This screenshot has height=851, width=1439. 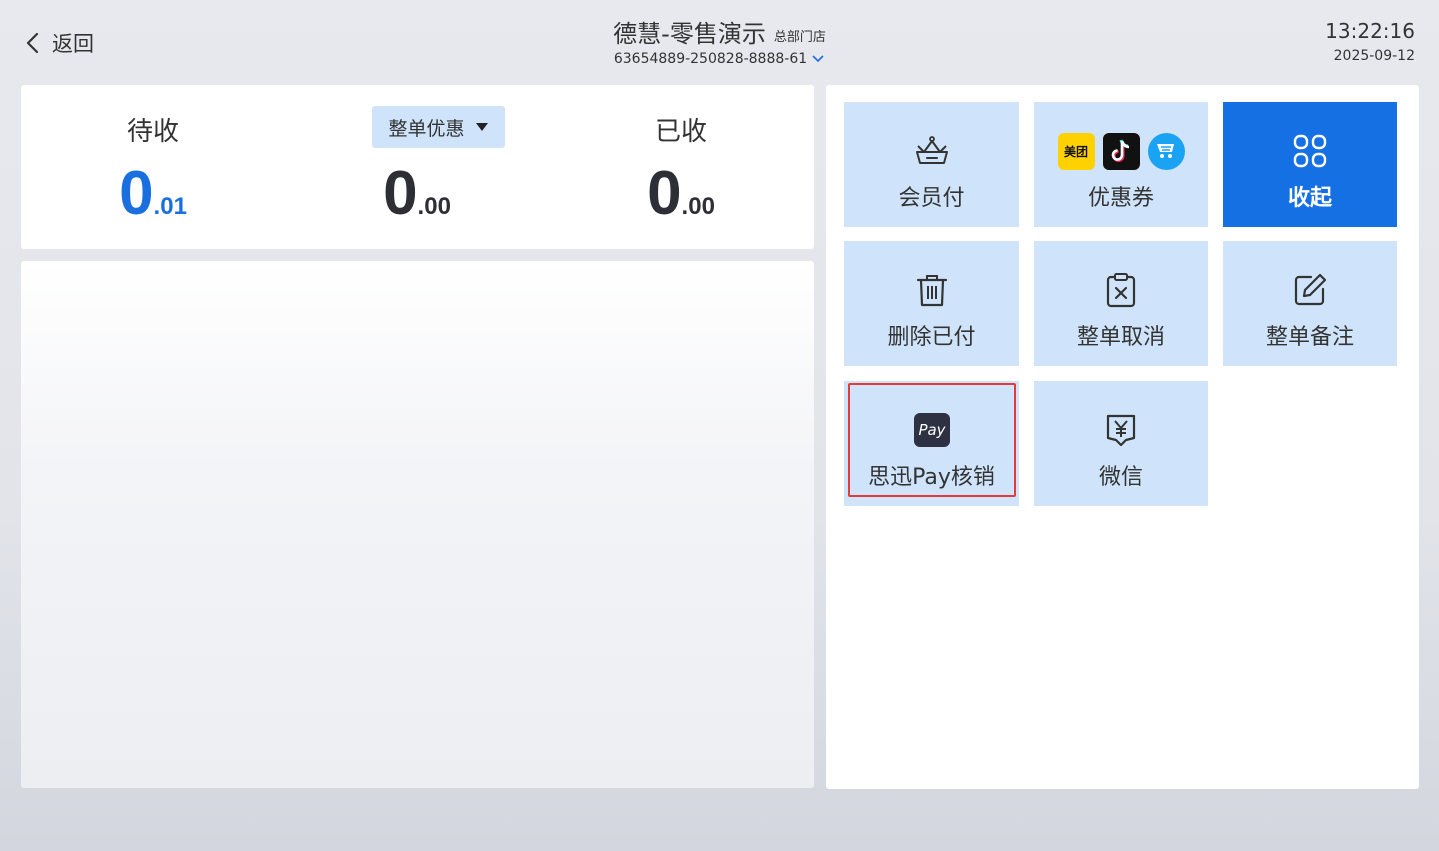 I want to click on received-amount: 0.00, so click(x=681, y=194).